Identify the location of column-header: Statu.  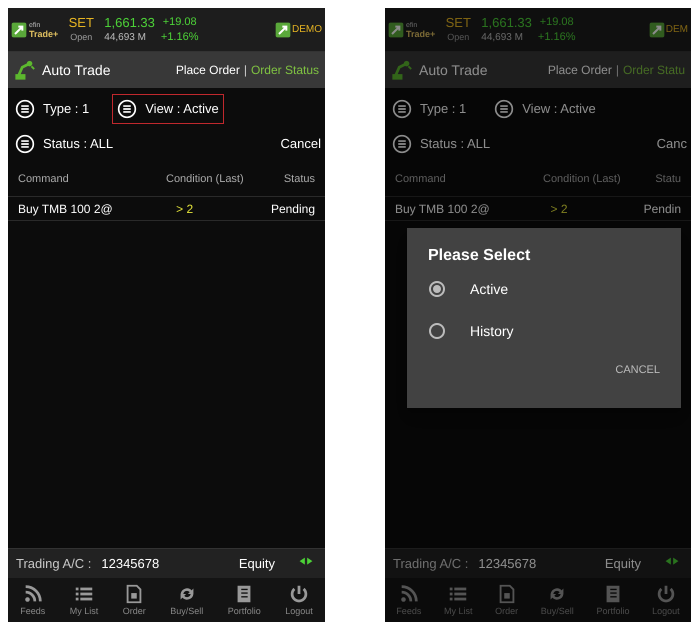
(667, 179).